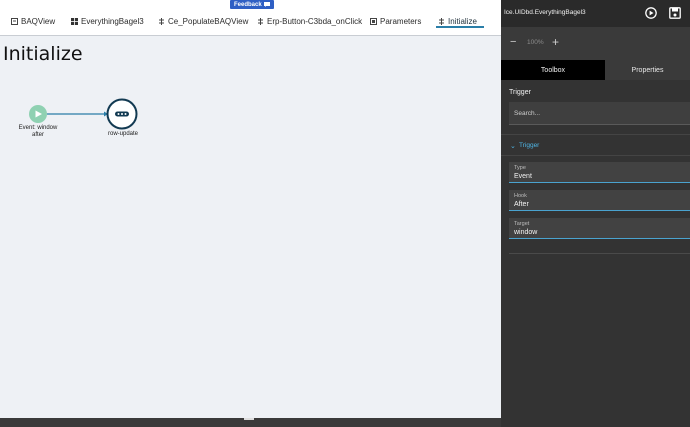  What do you see at coordinates (595, 145) in the screenshot?
I see `trigger-section-header: ⌄ Trigger` at bounding box center [595, 145].